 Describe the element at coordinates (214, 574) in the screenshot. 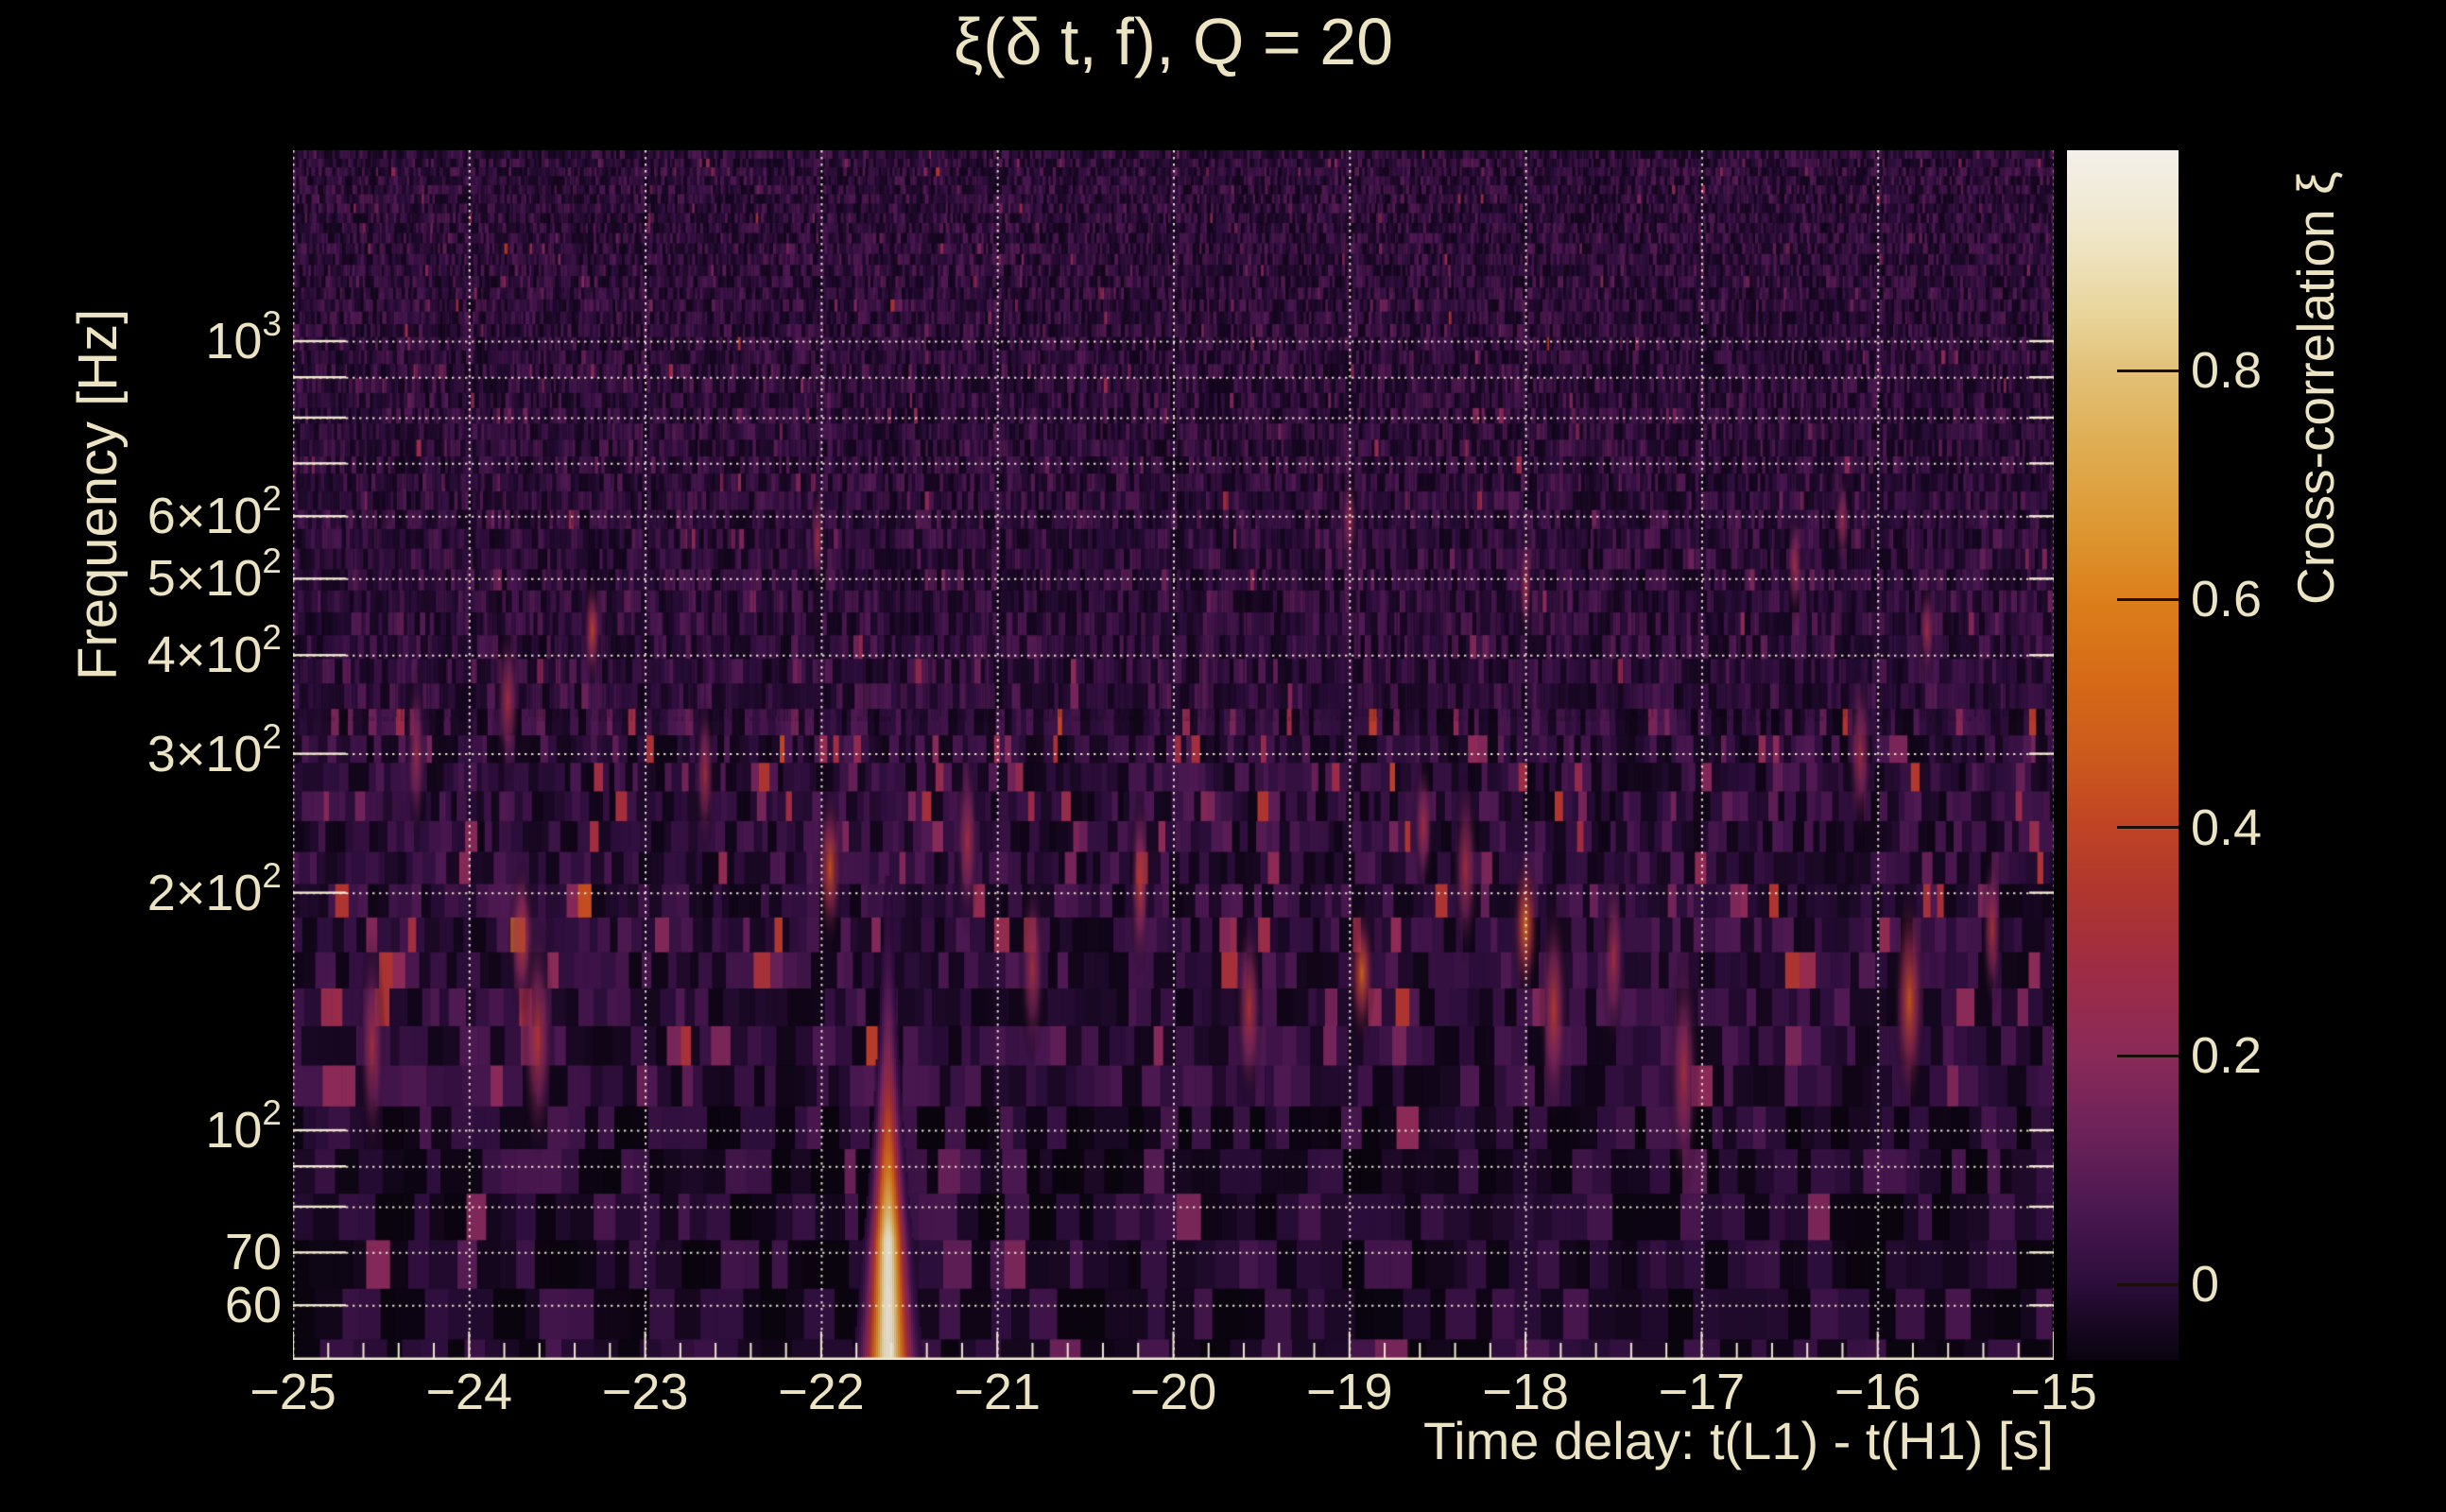

I see `y-tick-label: 5×102` at that location.